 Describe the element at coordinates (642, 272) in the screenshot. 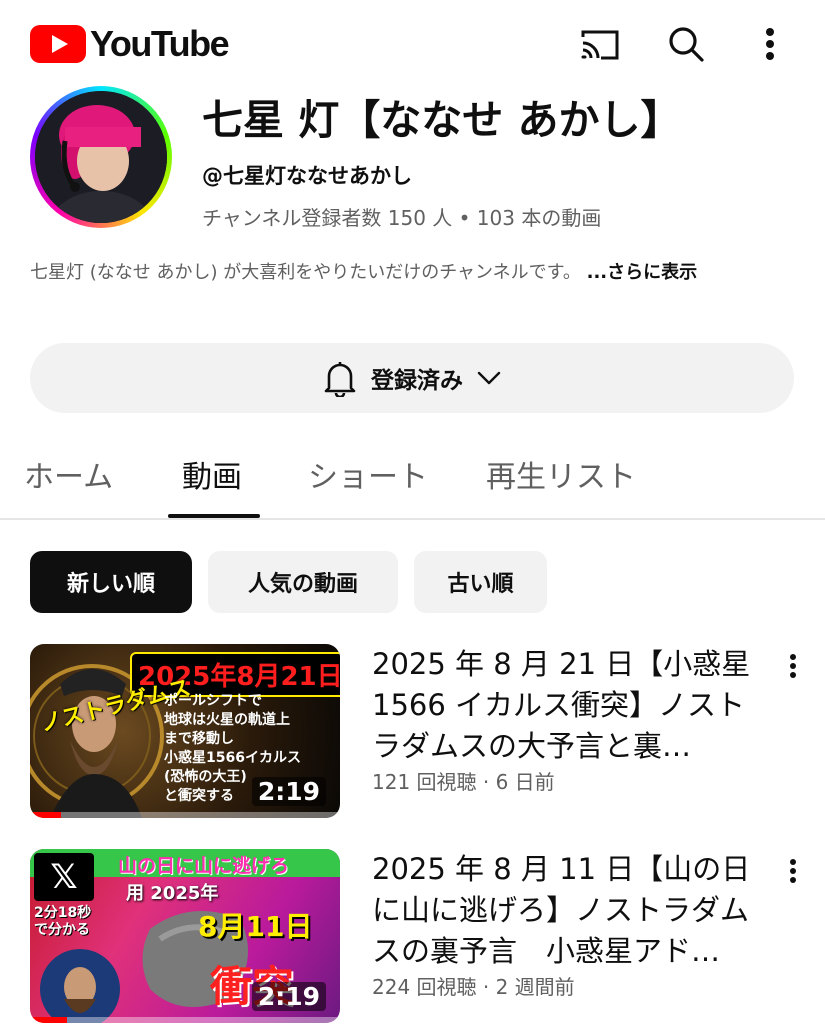

I see `more-link: ...さらに表示` at that location.